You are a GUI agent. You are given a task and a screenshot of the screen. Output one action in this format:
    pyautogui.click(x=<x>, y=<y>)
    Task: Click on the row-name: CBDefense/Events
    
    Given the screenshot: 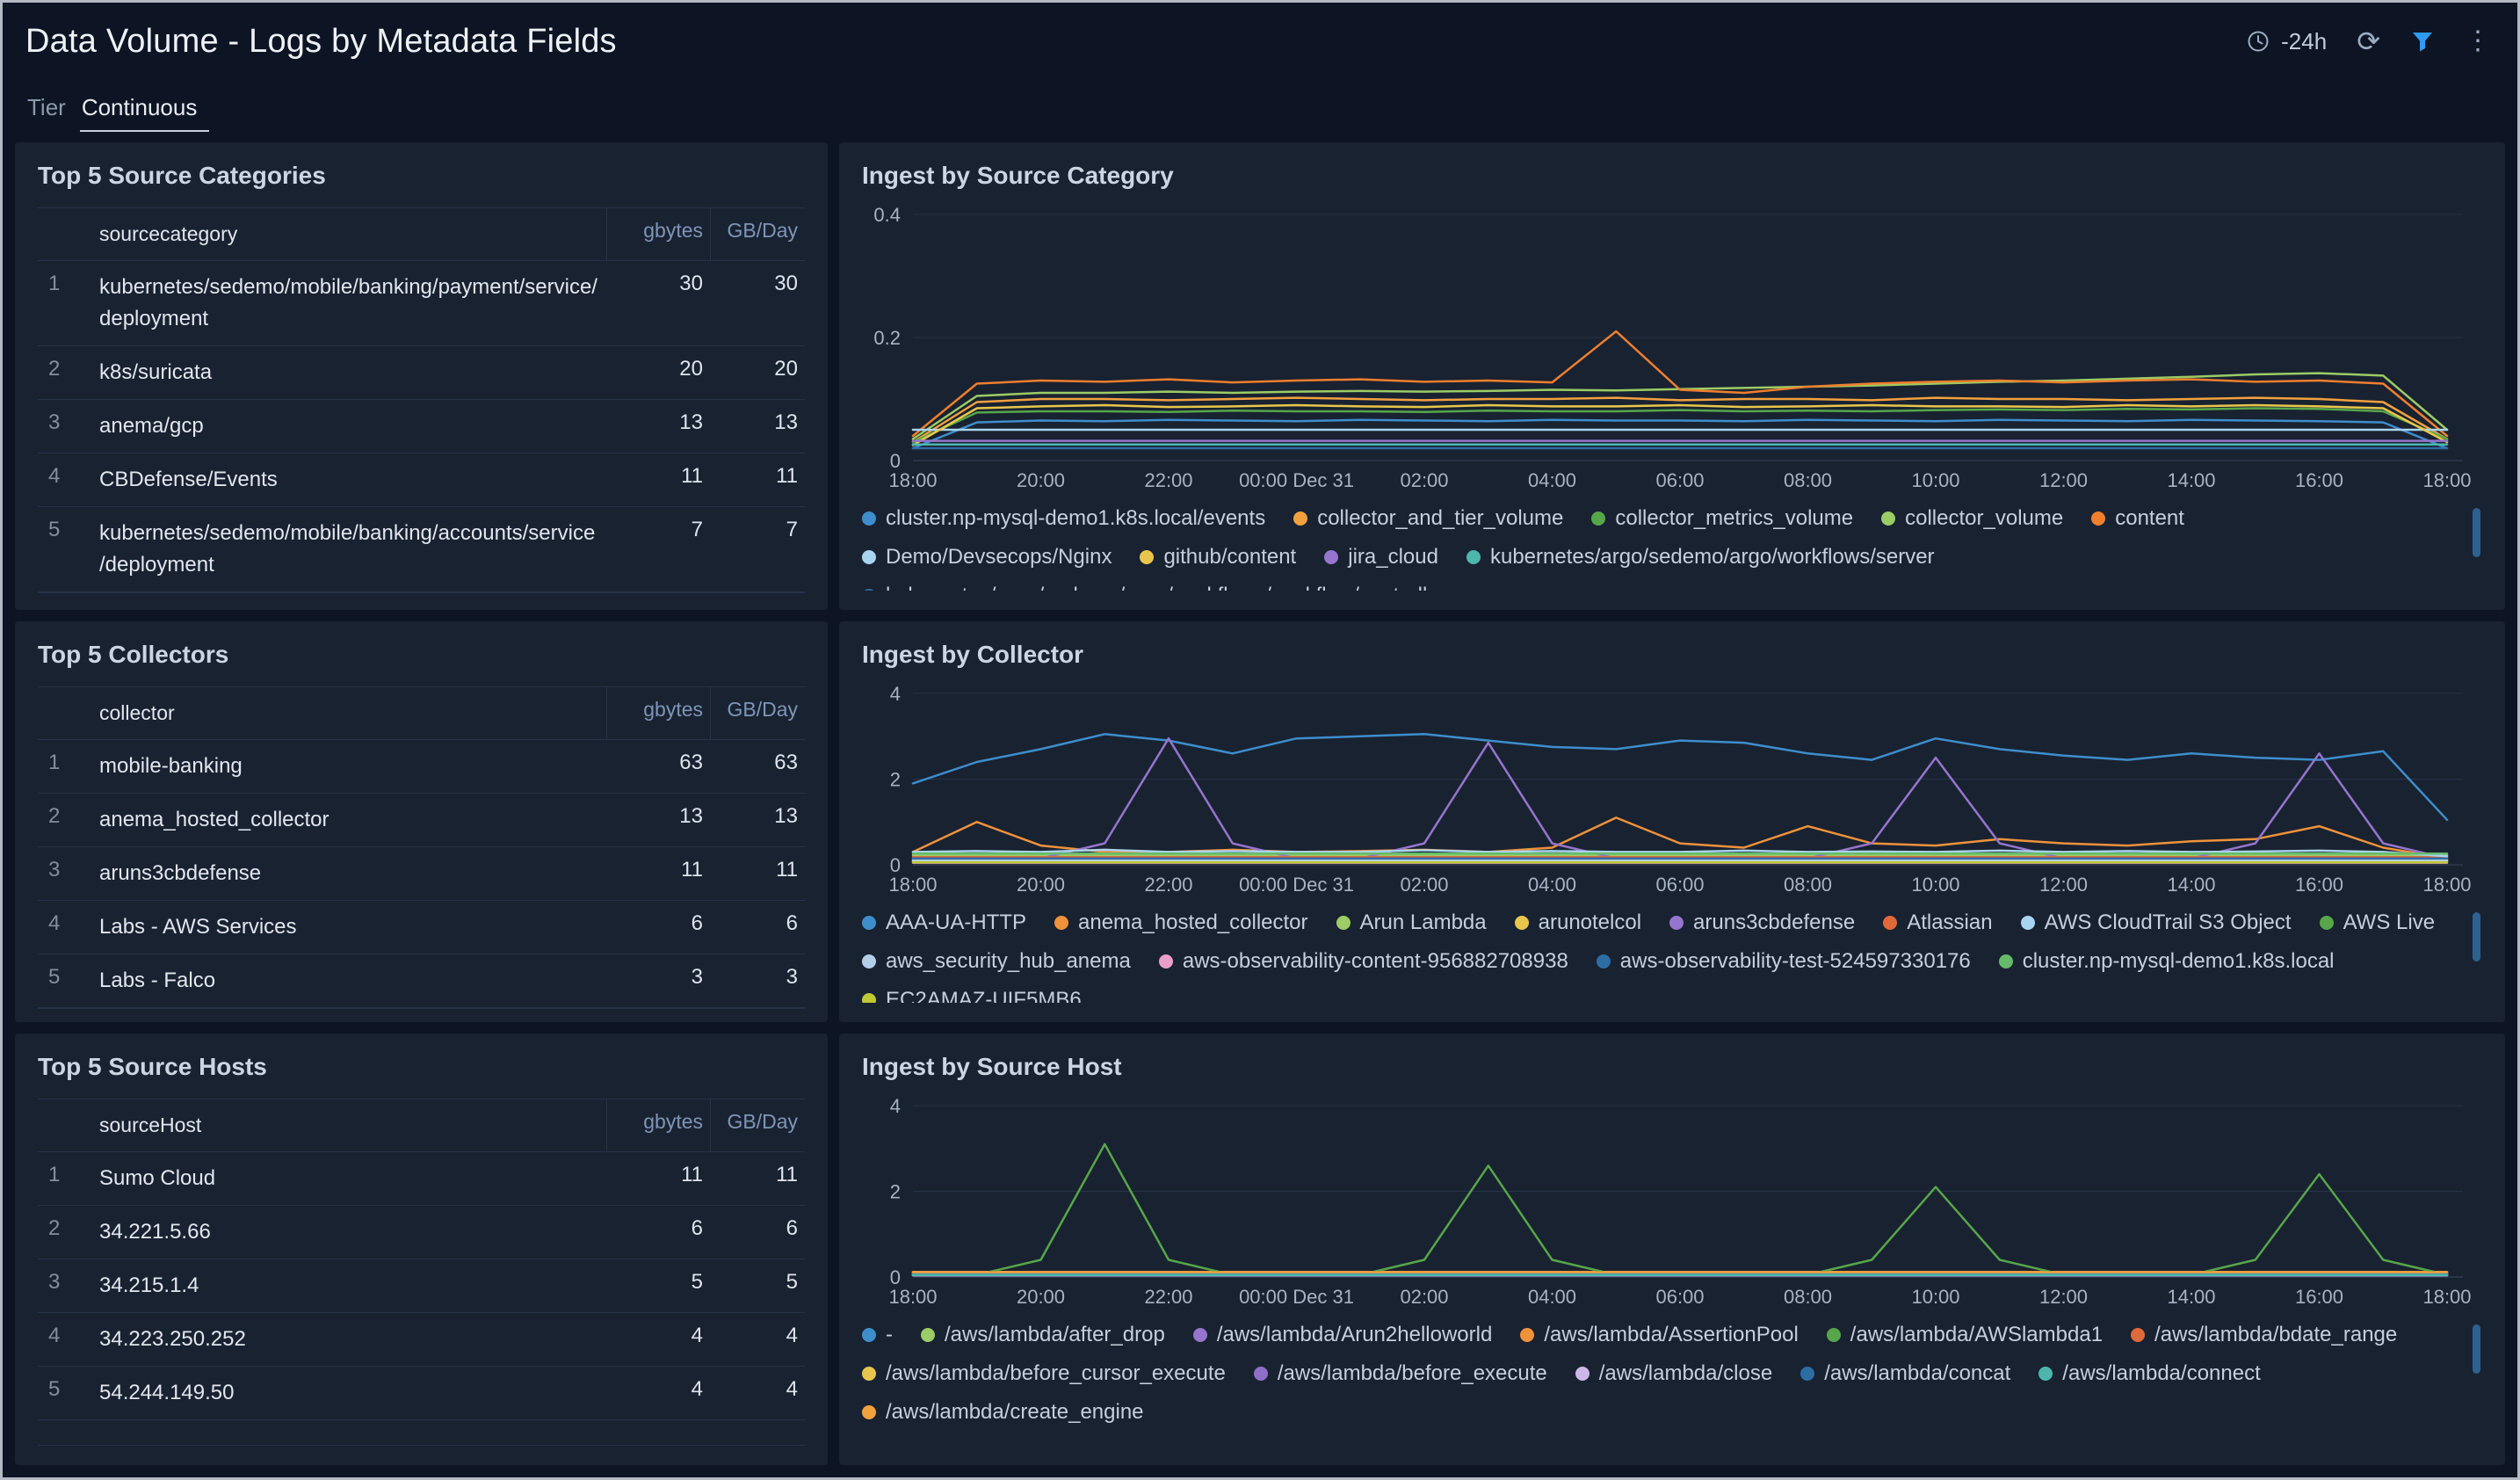 What is the action you would take?
    pyautogui.click(x=188, y=479)
    